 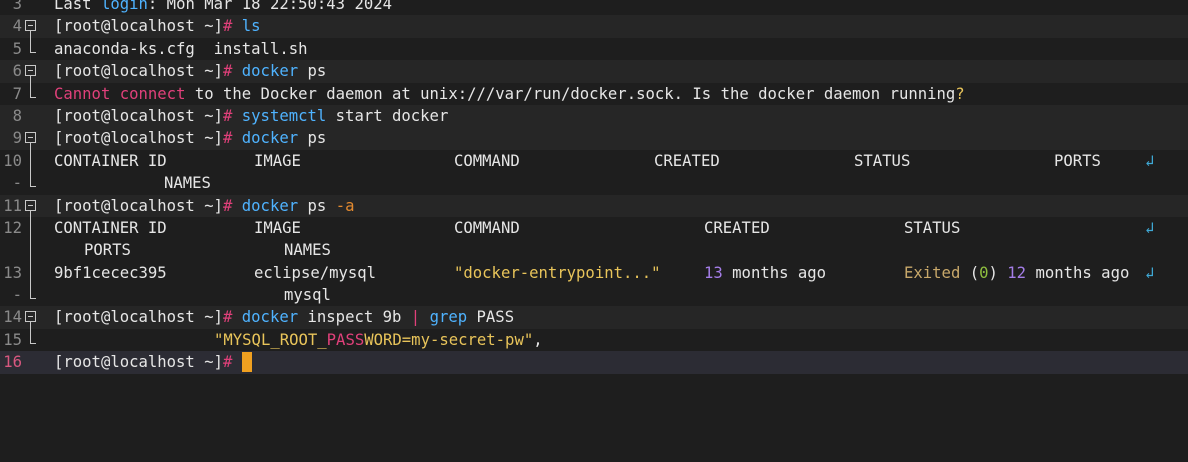 What do you see at coordinates (110, 272) in the screenshot?
I see `container-id: 9bf1cecec395` at bounding box center [110, 272].